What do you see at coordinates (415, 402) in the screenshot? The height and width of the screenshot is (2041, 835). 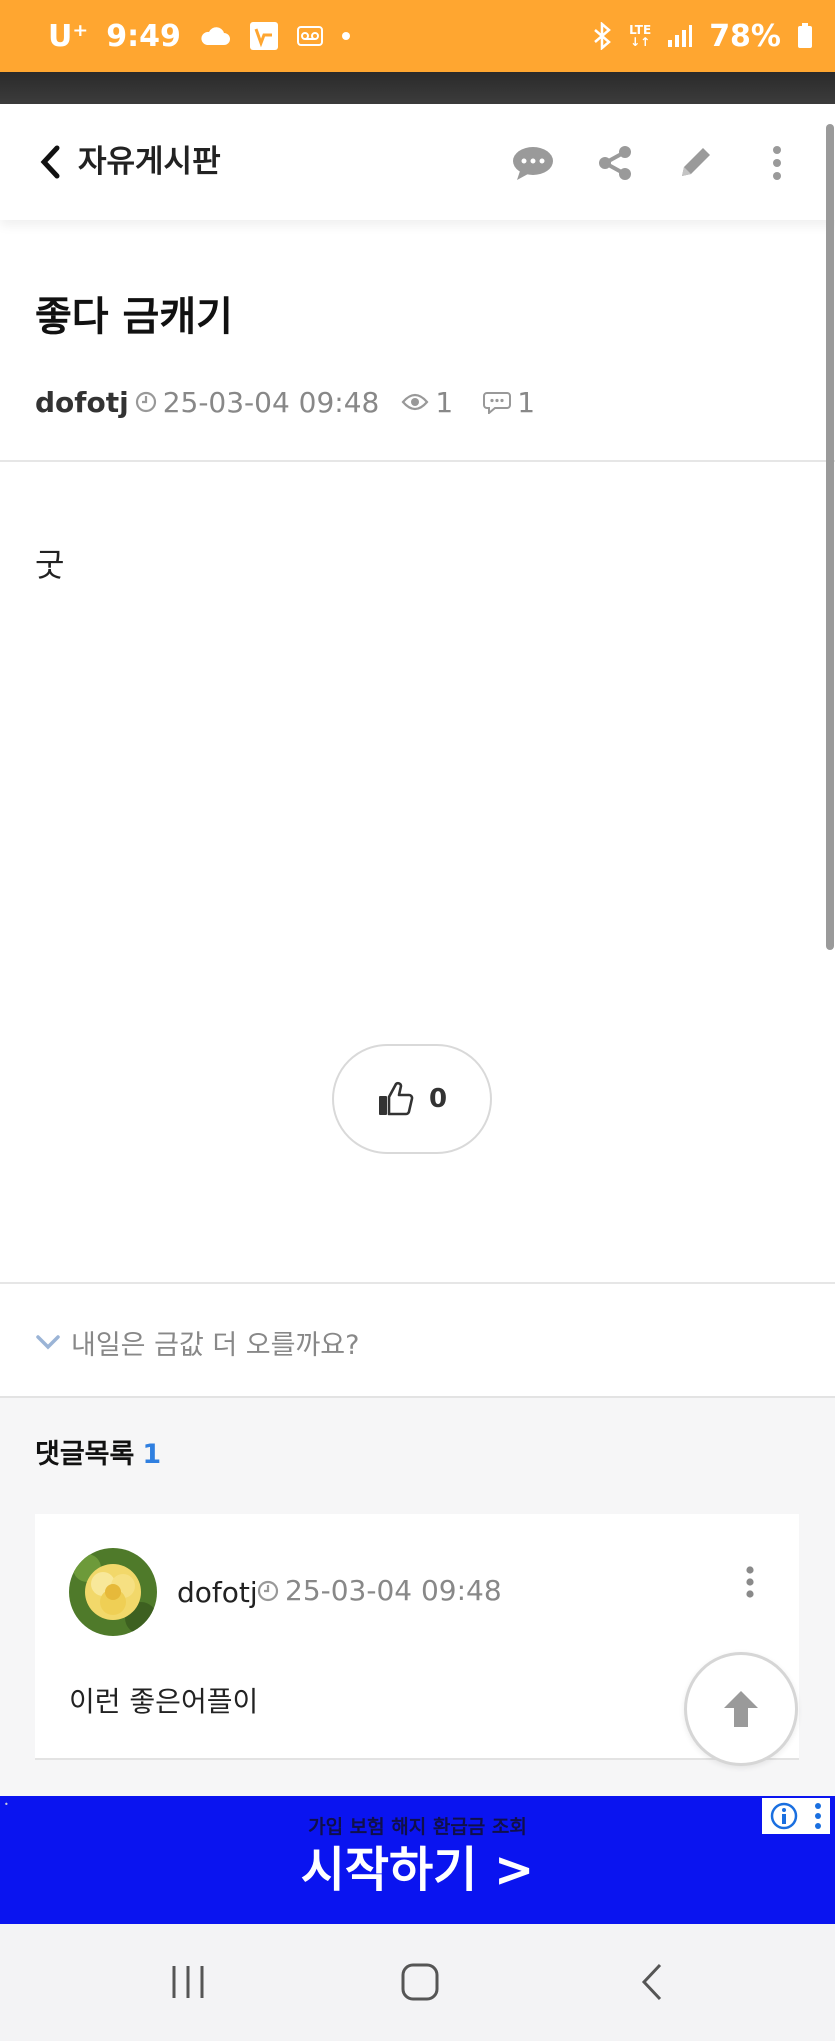 I see `eye-icon` at bounding box center [415, 402].